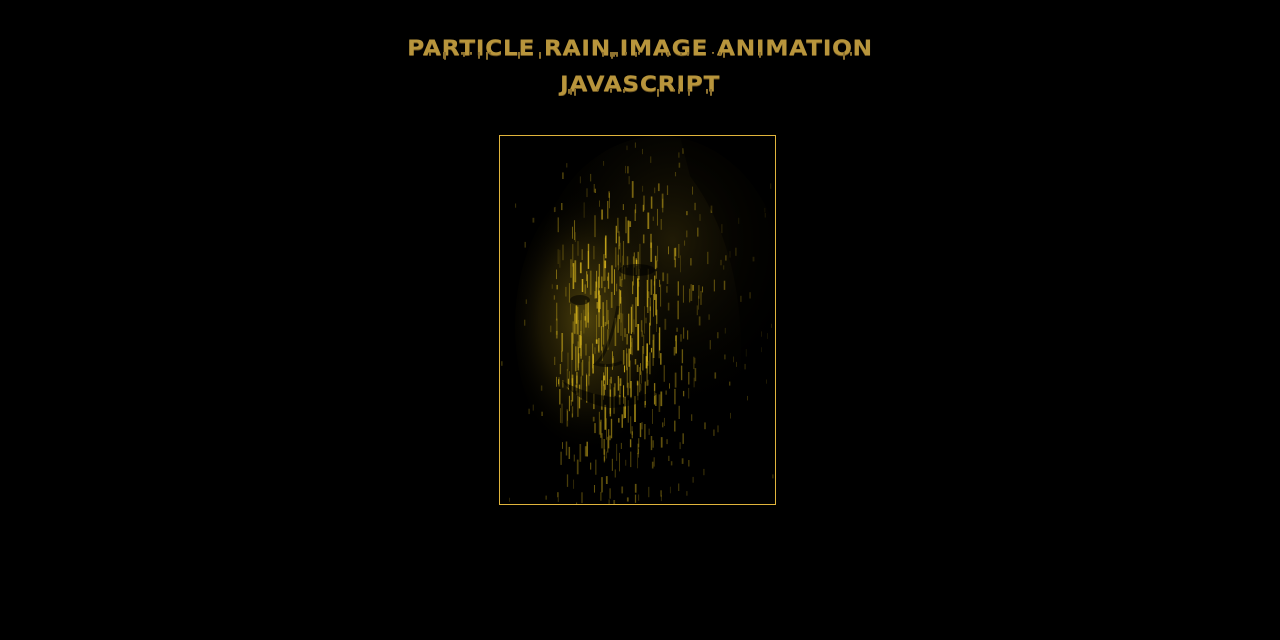  I want to click on page-title-line-2: JAVASCRIPT, so click(640, 84).